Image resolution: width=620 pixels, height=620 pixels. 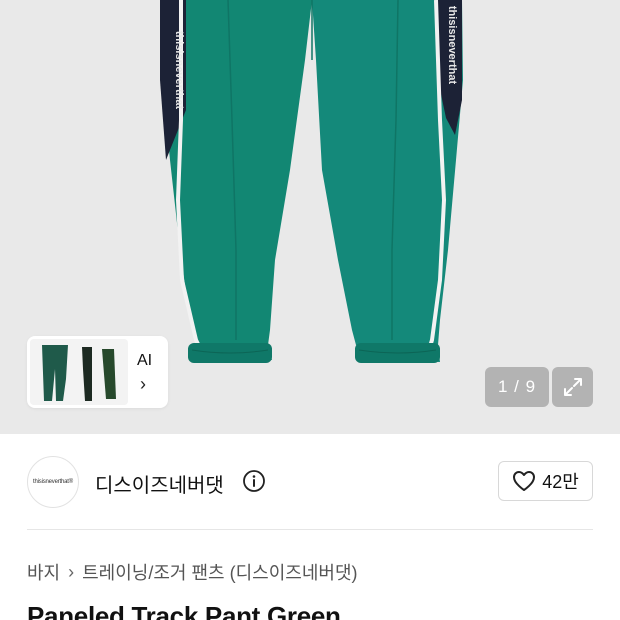 I want to click on ai-thumbnail-image, so click(x=79, y=372).